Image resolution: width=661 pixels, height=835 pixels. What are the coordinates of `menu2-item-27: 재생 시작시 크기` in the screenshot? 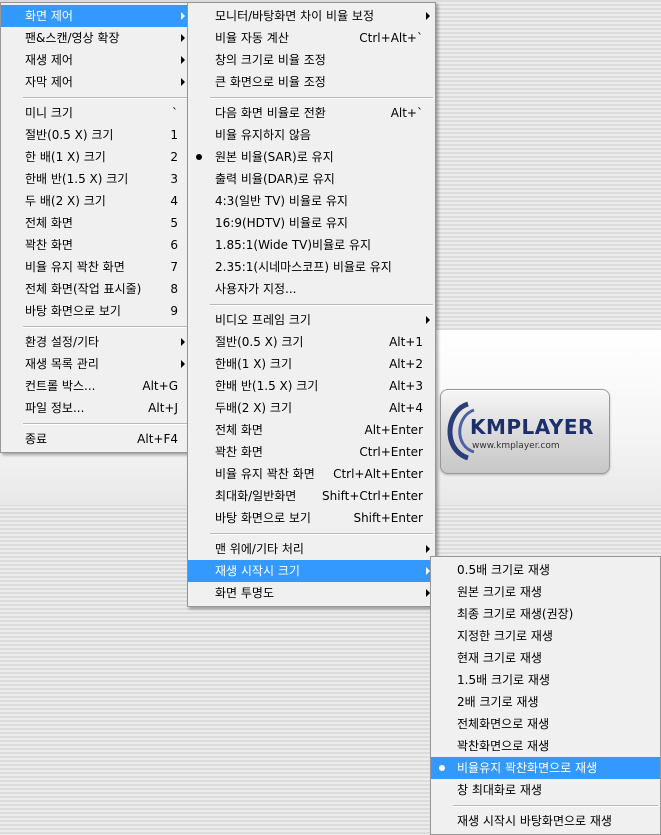 It's located at (311, 571).